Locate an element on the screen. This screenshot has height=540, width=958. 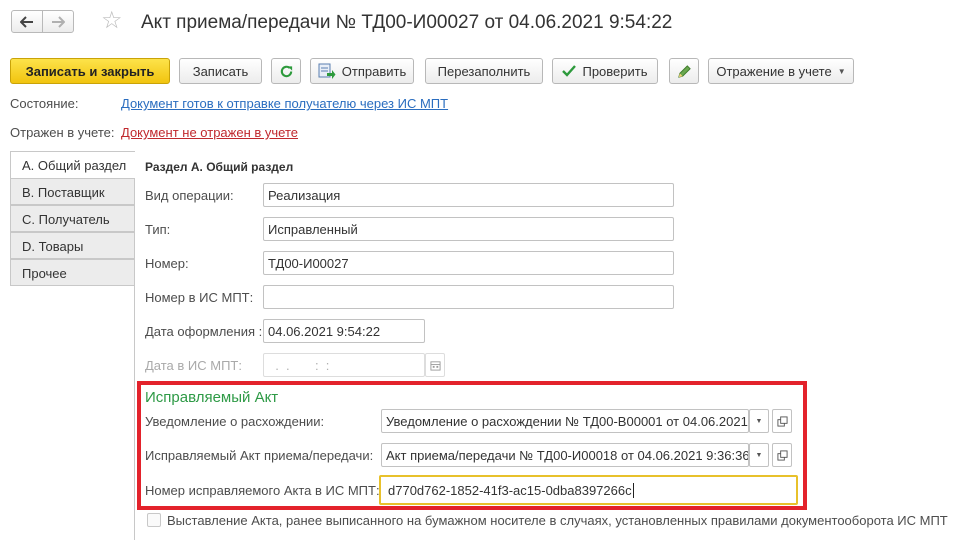
type-field: Исправленный is located at coordinates (468, 229).